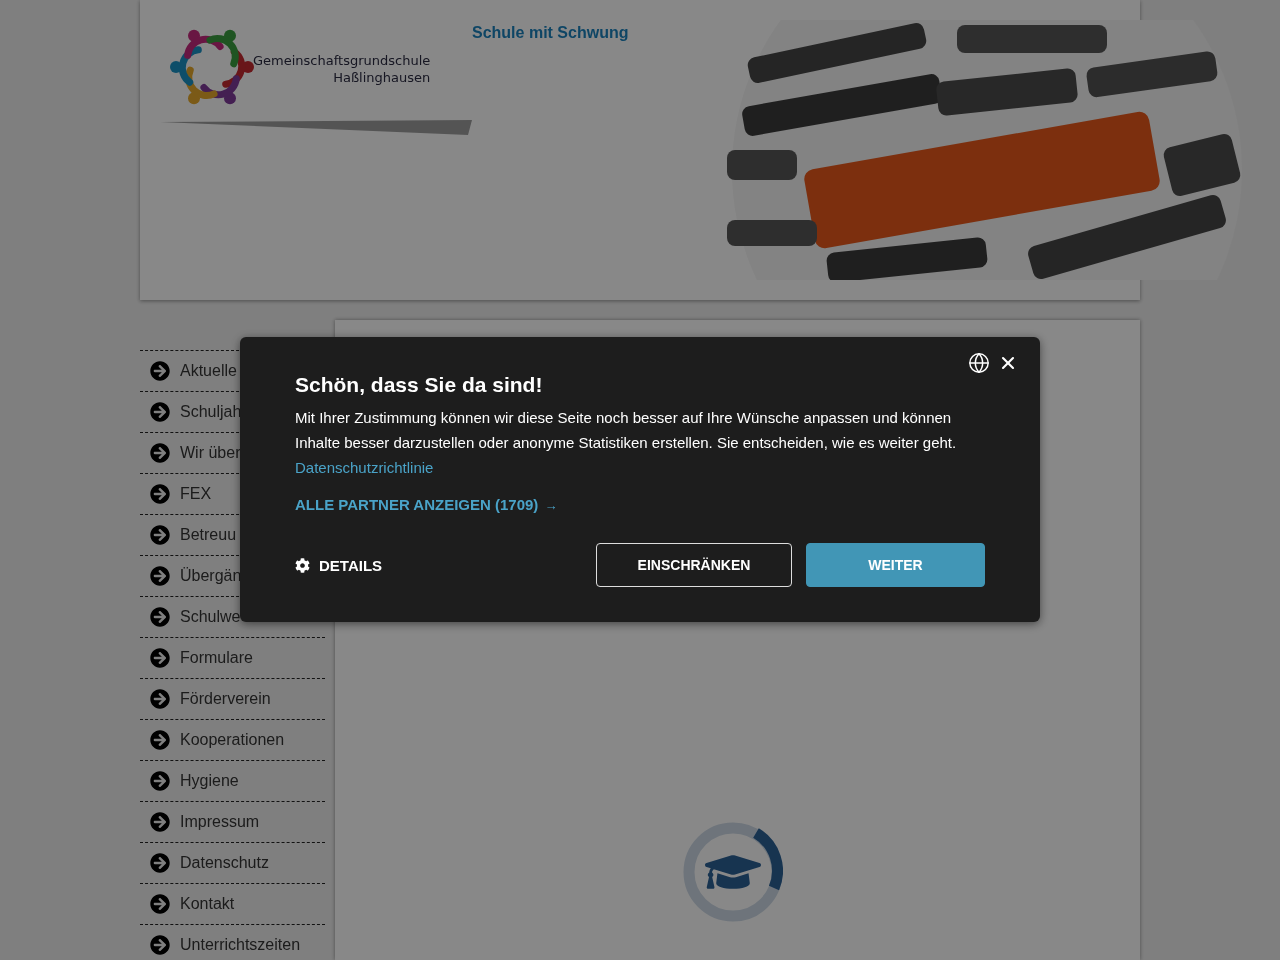 This screenshot has width=1280, height=960. I want to click on nav-link: Unterrichtszeiten, so click(232, 942).